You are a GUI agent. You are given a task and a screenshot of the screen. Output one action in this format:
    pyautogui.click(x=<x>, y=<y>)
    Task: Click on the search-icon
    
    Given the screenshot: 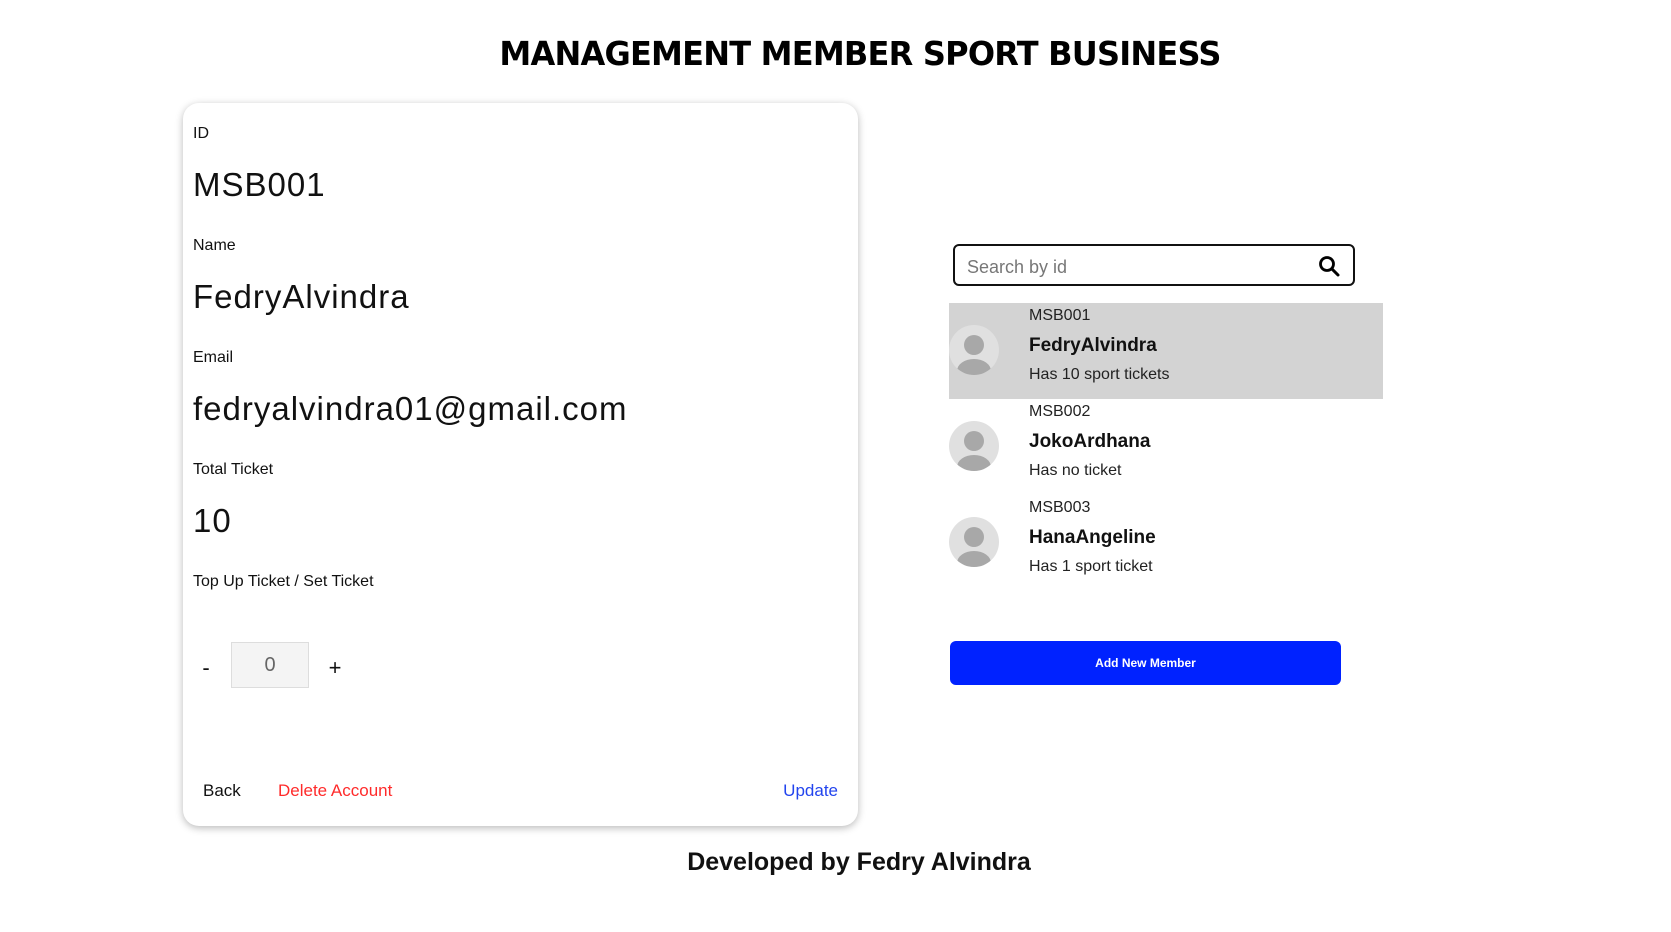 What is the action you would take?
    pyautogui.click(x=1329, y=266)
    